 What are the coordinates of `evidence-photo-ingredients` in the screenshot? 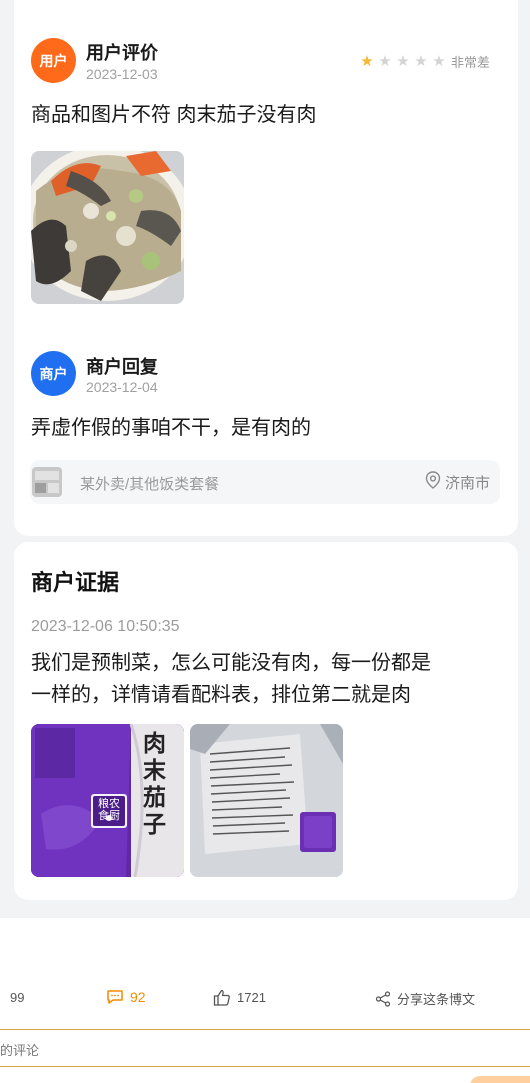 It's located at (266, 800).